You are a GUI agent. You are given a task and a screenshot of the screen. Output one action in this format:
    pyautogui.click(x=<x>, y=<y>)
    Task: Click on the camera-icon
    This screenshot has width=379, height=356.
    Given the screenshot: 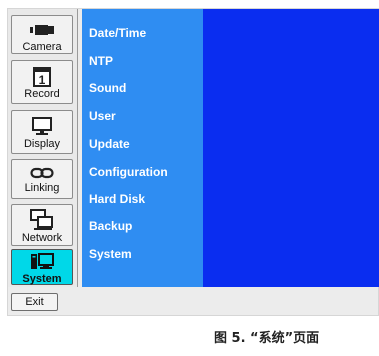 What is the action you would take?
    pyautogui.click(x=42, y=30)
    